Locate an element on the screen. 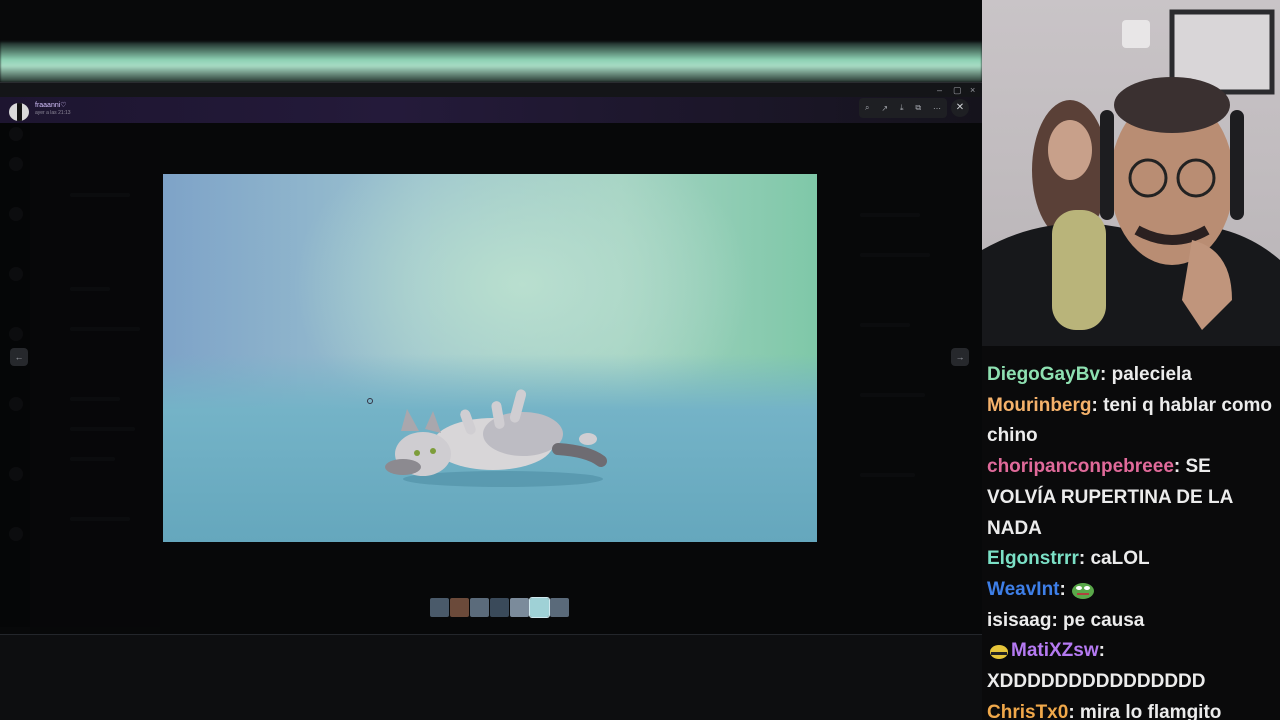 The height and width of the screenshot is (720, 1280). webcam-feed is located at coordinates (1131, 173).